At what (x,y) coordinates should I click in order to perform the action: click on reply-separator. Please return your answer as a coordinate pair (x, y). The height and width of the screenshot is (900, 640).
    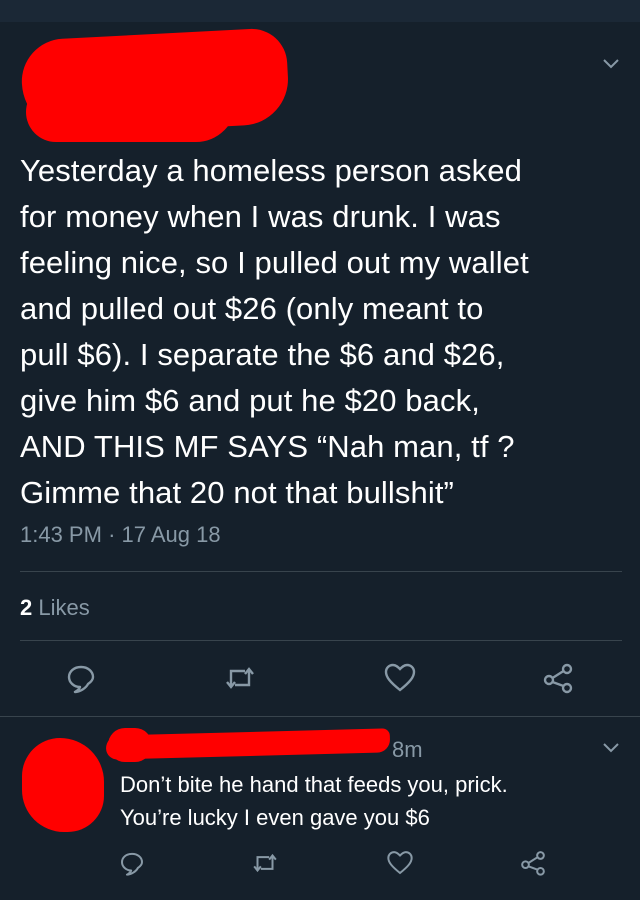
    Looking at the image, I should click on (320, 716).